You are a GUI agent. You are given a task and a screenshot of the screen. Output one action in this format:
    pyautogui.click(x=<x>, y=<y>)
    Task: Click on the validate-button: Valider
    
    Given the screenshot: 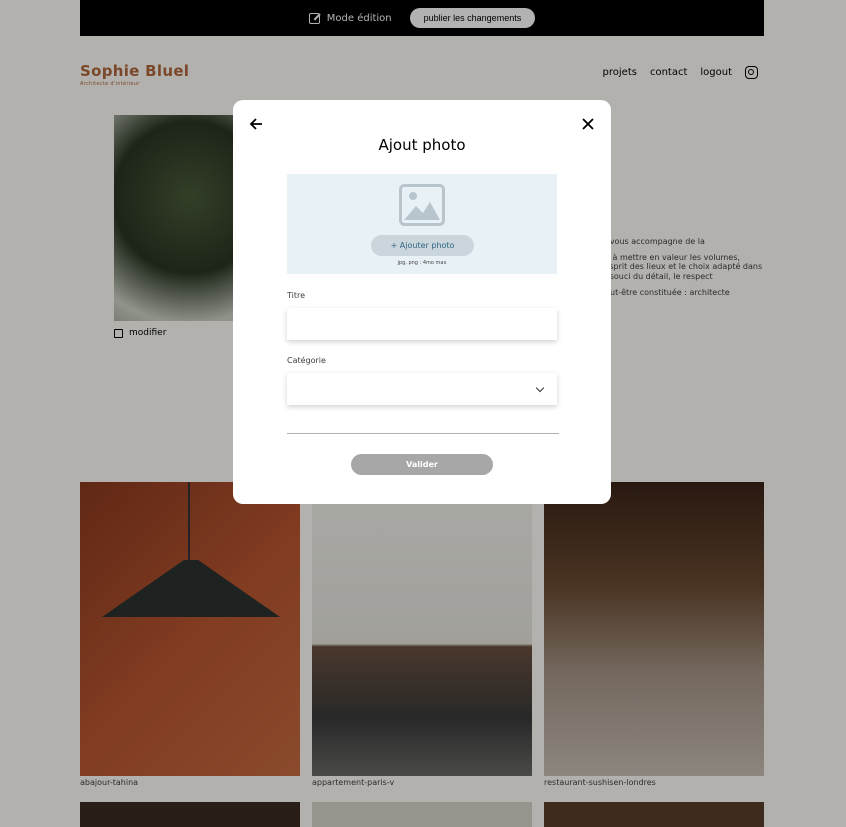 What is the action you would take?
    pyautogui.click(x=422, y=464)
    